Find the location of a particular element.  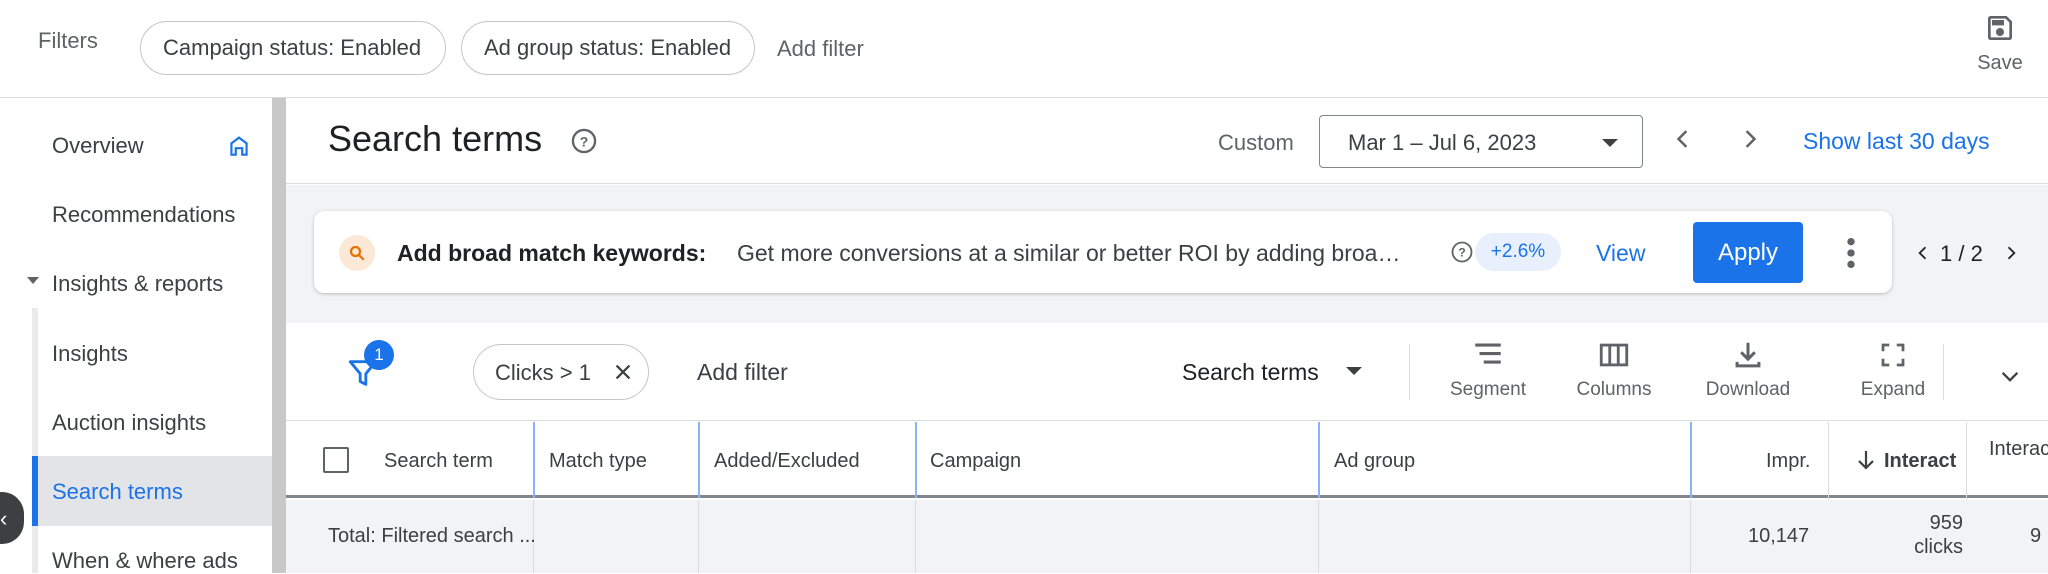

previous-recommendation-button is located at coordinates (1923, 255).